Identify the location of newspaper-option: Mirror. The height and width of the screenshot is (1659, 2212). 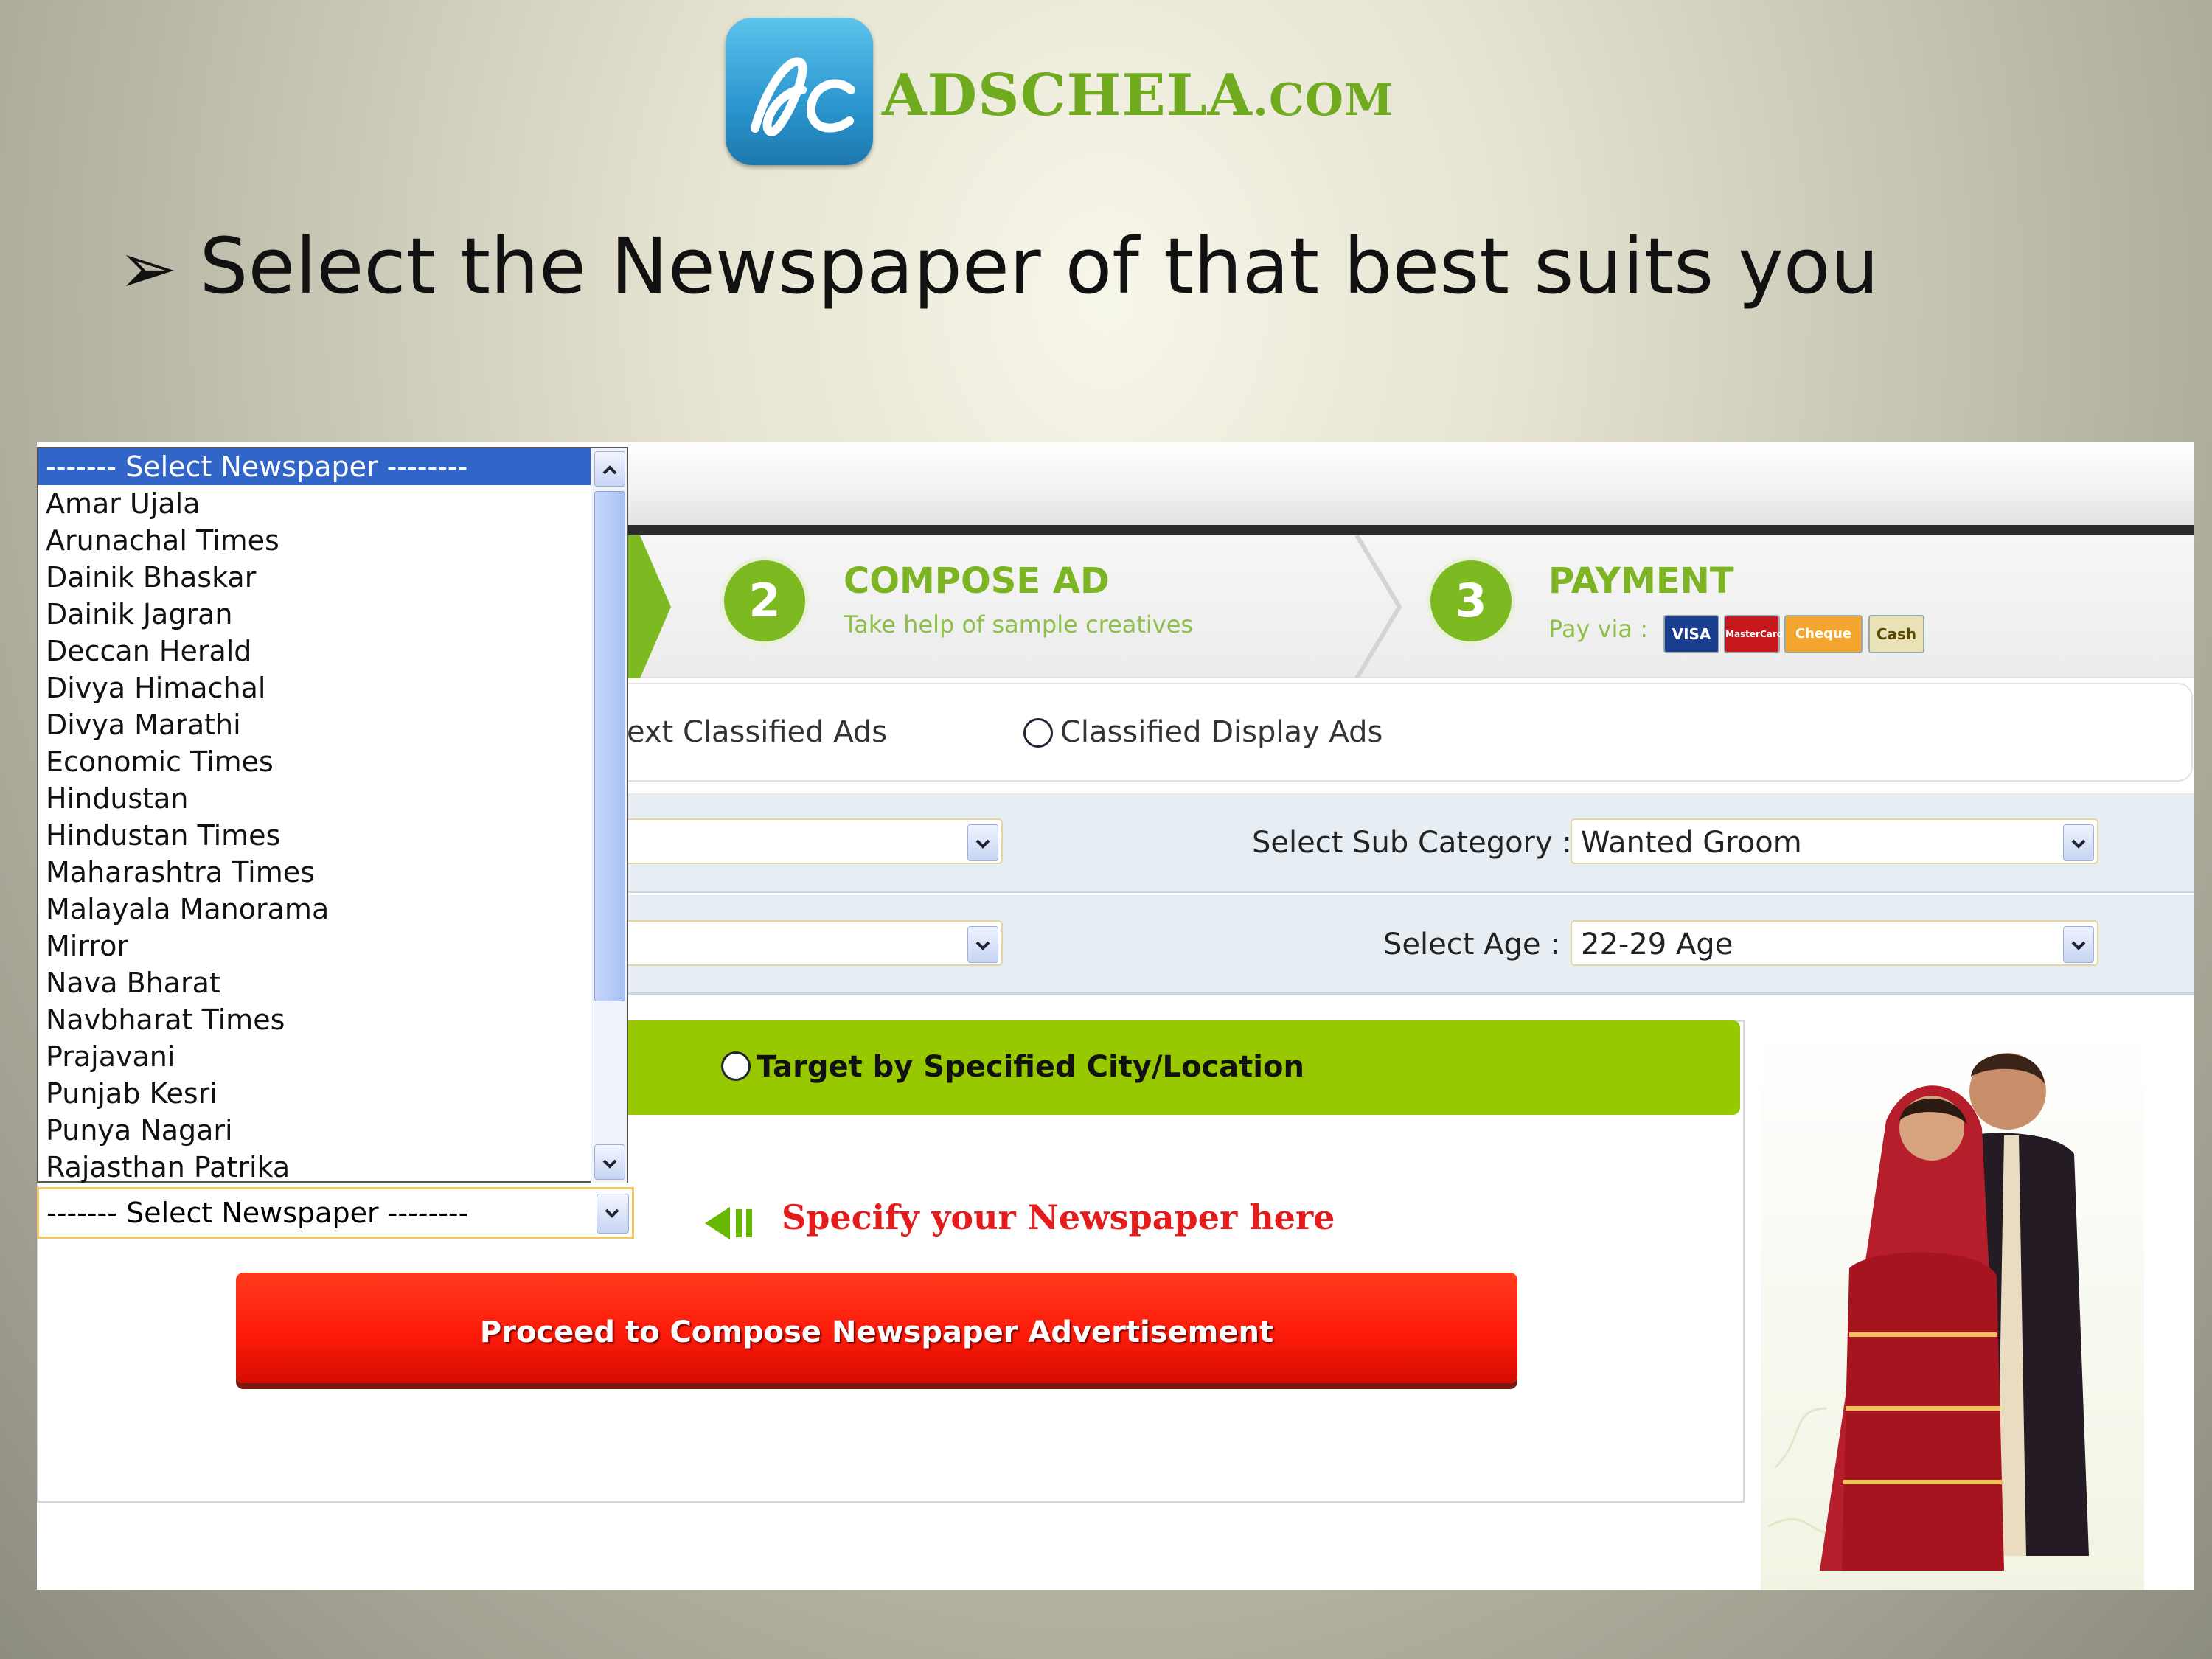
(314, 946).